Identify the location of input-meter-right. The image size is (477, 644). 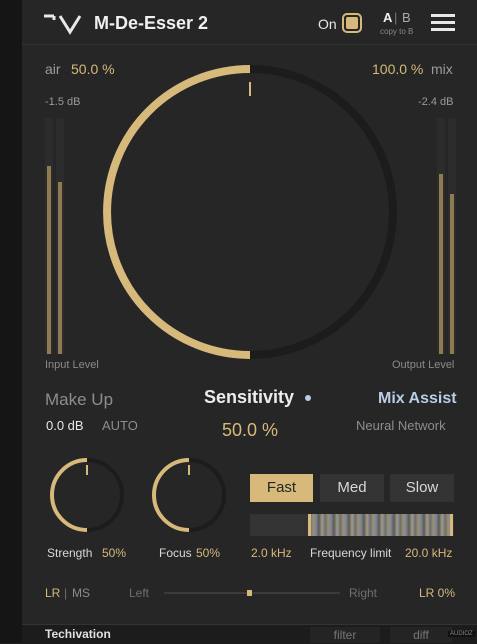
(60, 236).